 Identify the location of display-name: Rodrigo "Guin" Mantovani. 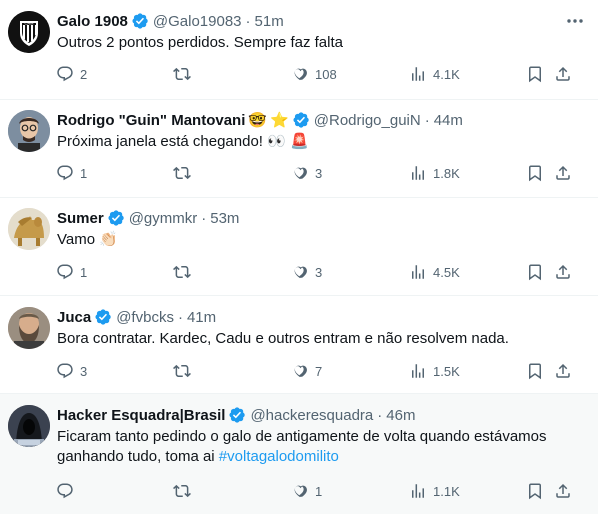
(151, 120).